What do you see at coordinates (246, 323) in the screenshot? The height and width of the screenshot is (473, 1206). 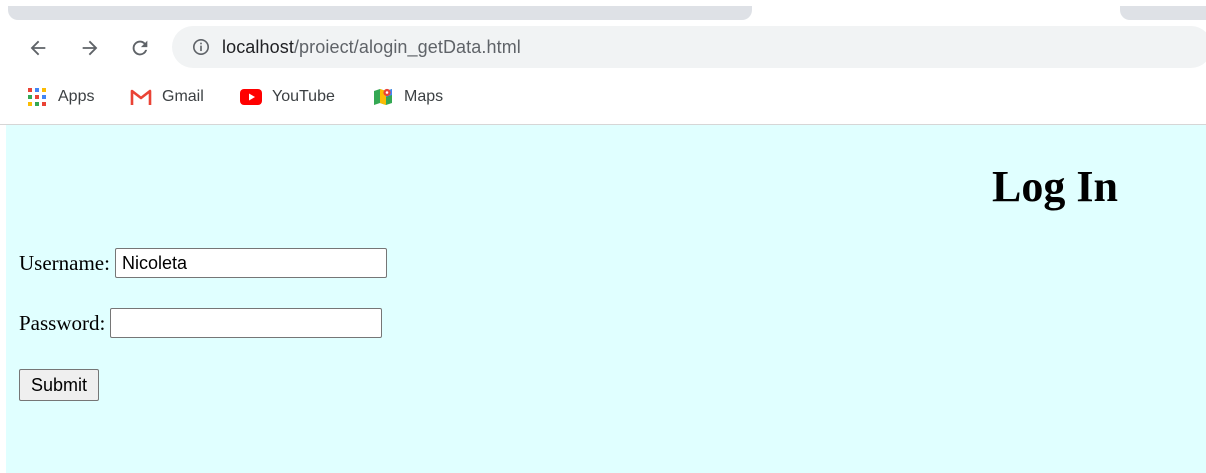 I see `password-input` at bounding box center [246, 323].